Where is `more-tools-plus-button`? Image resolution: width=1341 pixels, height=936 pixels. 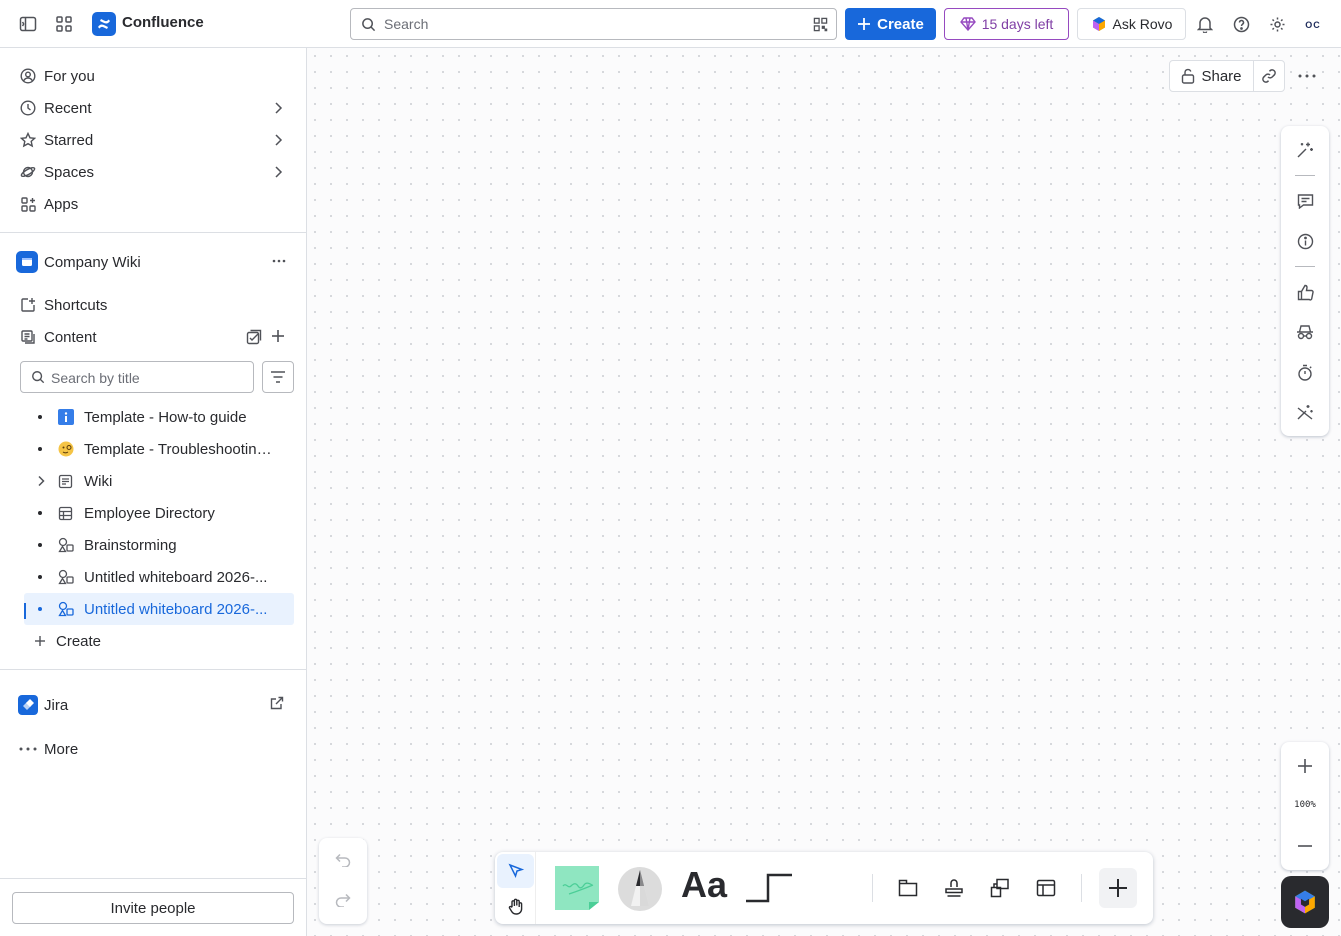 more-tools-plus-button is located at coordinates (1118, 888).